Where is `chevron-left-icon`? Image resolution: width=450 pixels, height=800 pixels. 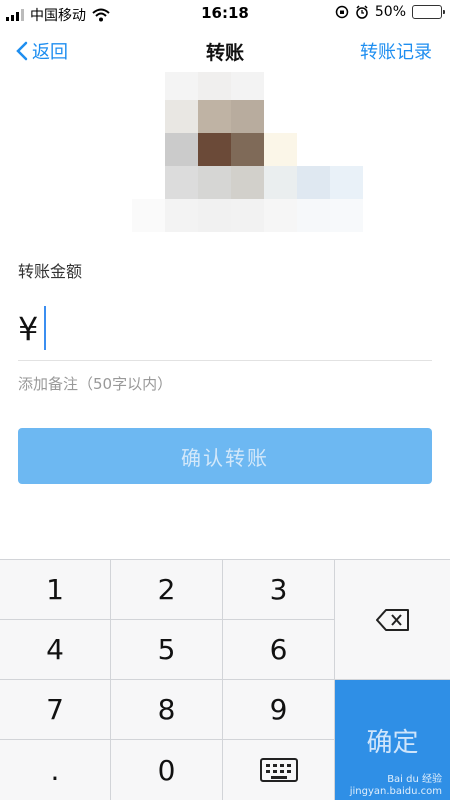
chevron-left-icon is located at coordinates (22, 51).